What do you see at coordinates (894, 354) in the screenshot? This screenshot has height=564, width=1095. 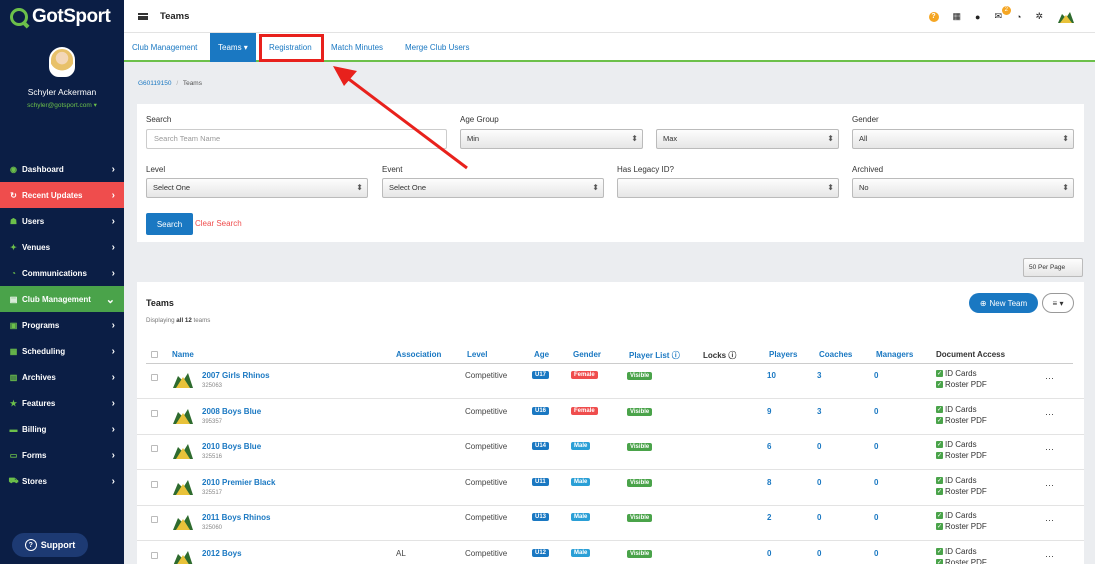 I see `header-managers: Managers` at bounding box center [894, 354].